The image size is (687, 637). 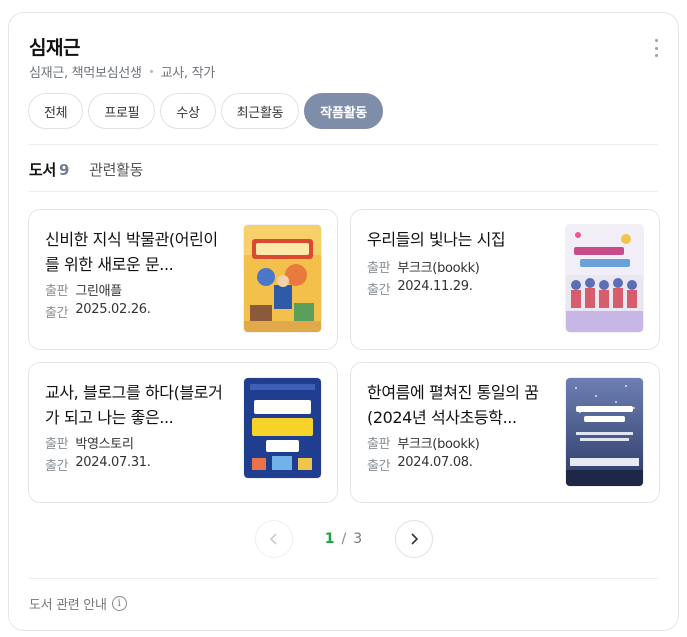 I want to click on person-name: 심재근, so click(x=54, y=48).